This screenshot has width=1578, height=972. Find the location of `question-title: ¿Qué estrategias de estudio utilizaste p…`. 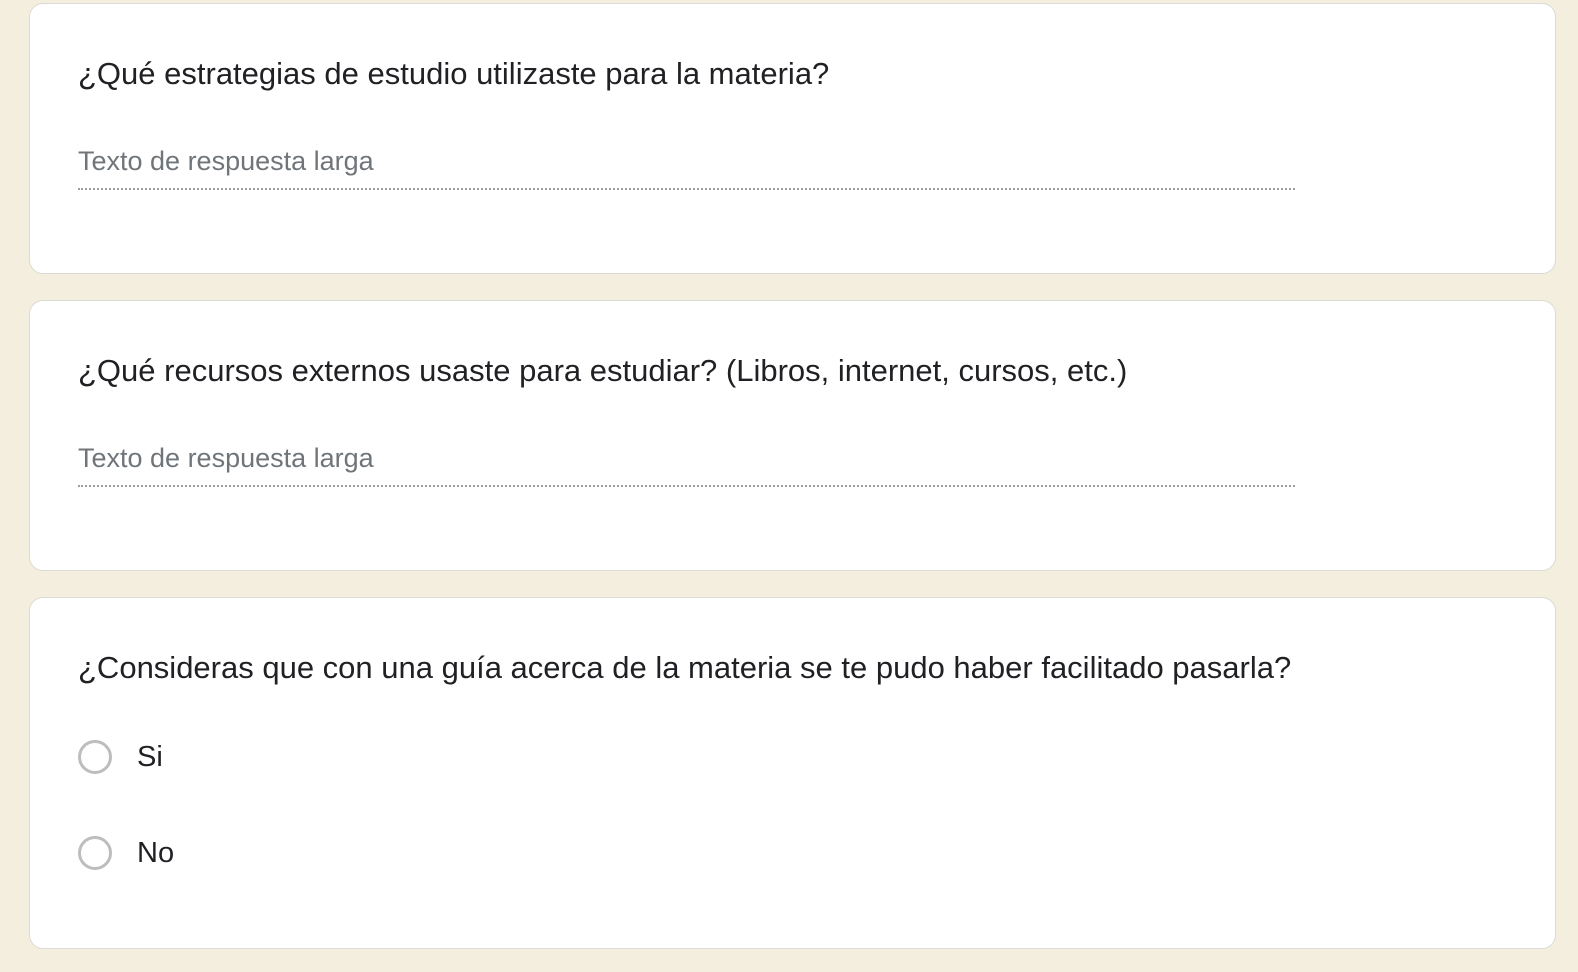

question-title: ¿Qué estrategias de estudio utilizaste p… is located at coordinates (454, 73).